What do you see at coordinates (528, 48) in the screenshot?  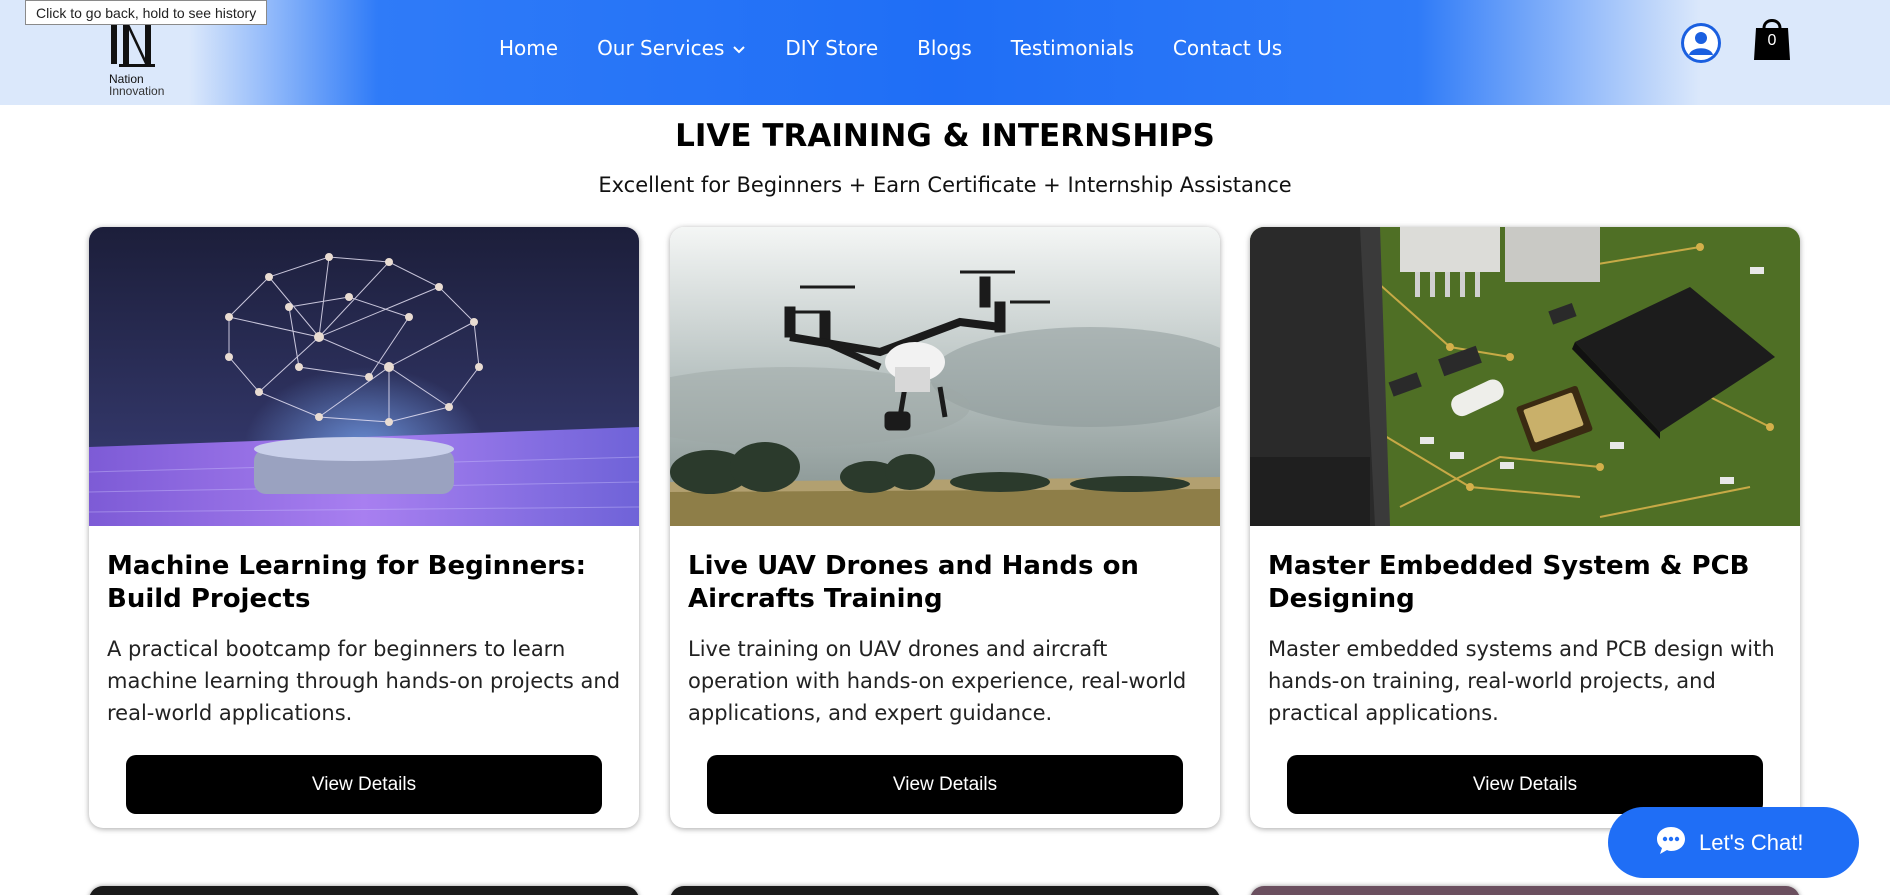 I see `nav-home: Home` at bounding box center [528, 48].